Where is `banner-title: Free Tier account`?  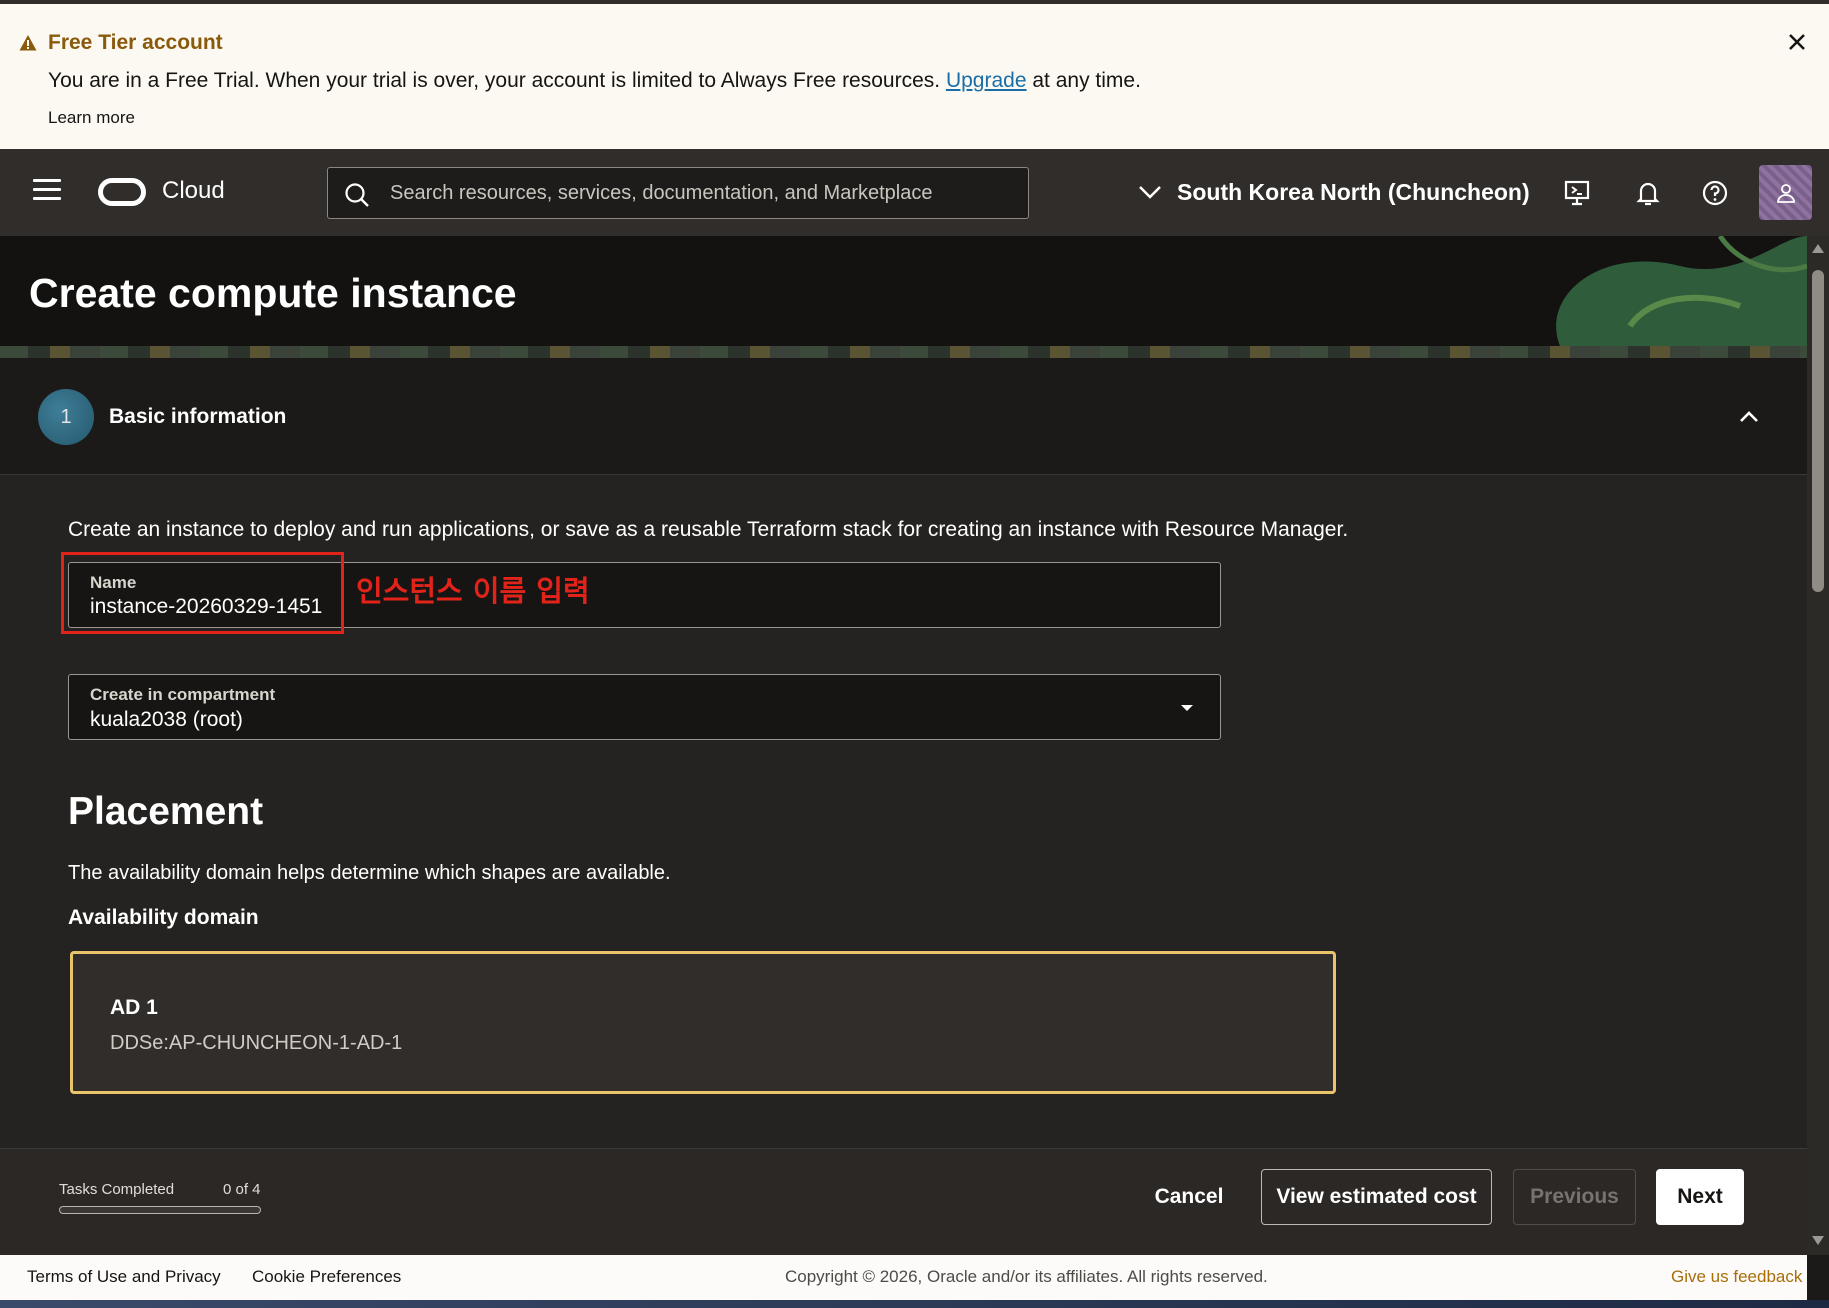
banner-title: Free Tier account is located at coordinates (135, 42).